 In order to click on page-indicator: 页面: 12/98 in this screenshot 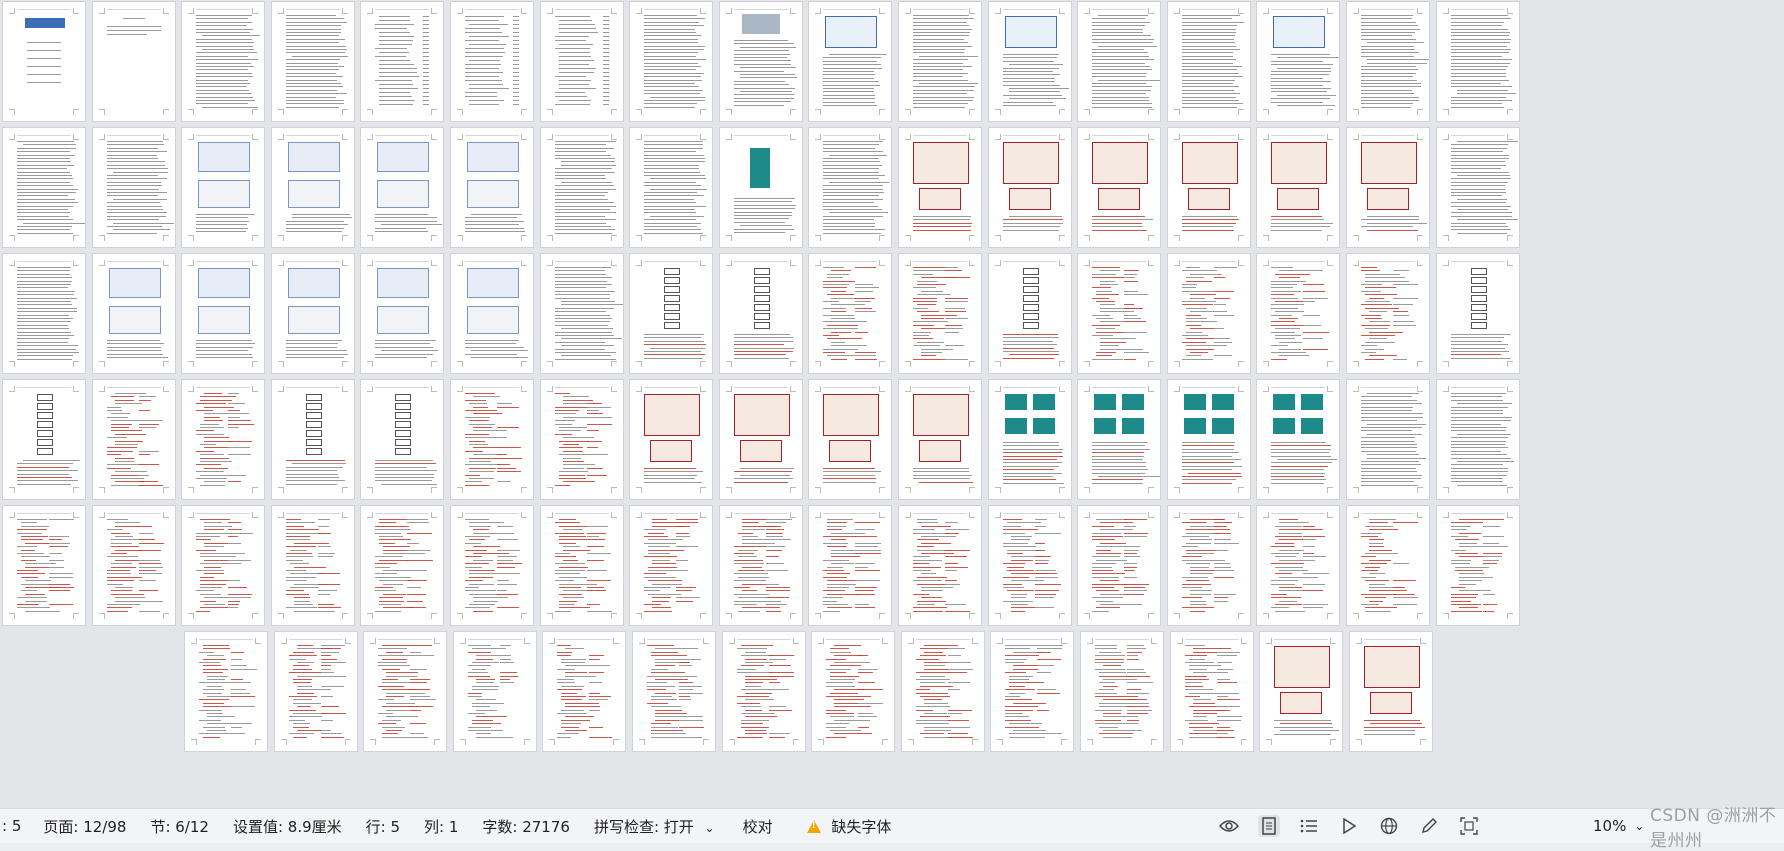, I will do `click(84, 826)`.